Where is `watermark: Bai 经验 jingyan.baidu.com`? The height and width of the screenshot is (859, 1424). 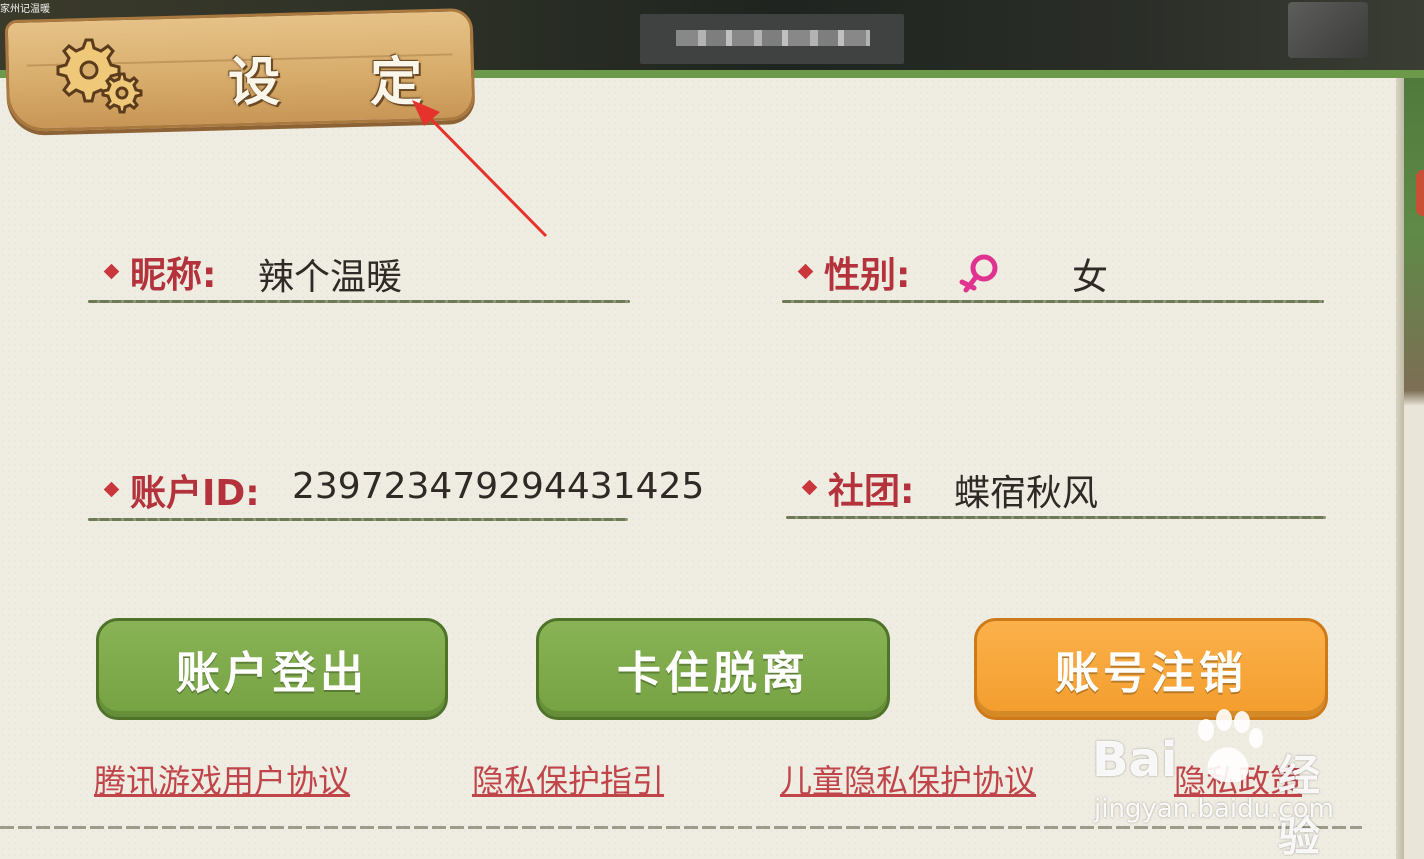 watermark: Bai 经验 jingyan.baidu.com is located at coordinates (1222, 782).